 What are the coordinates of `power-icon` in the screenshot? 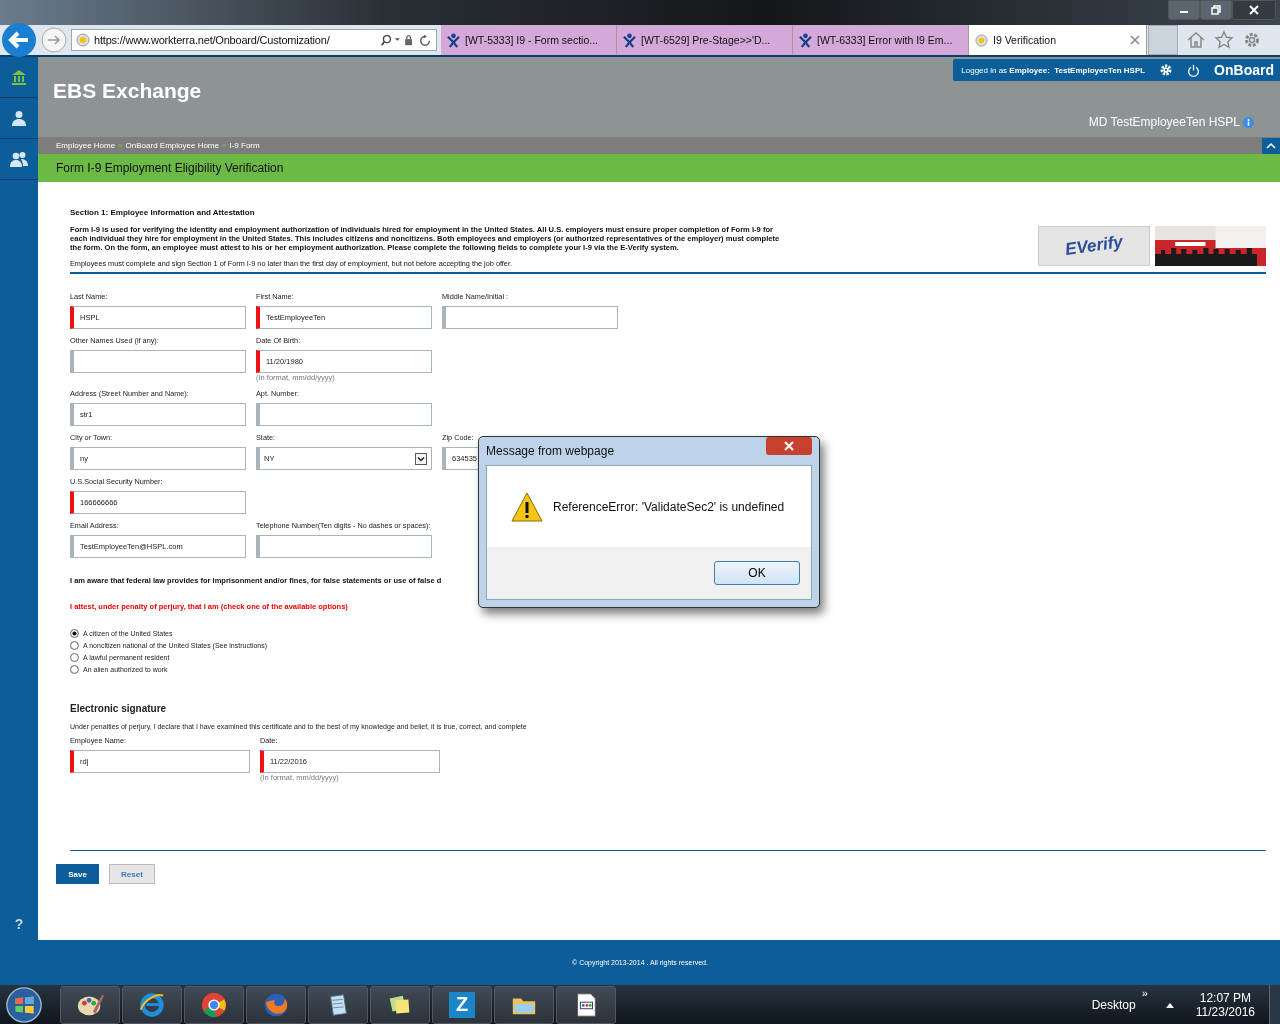 It's located at (1194, 70).